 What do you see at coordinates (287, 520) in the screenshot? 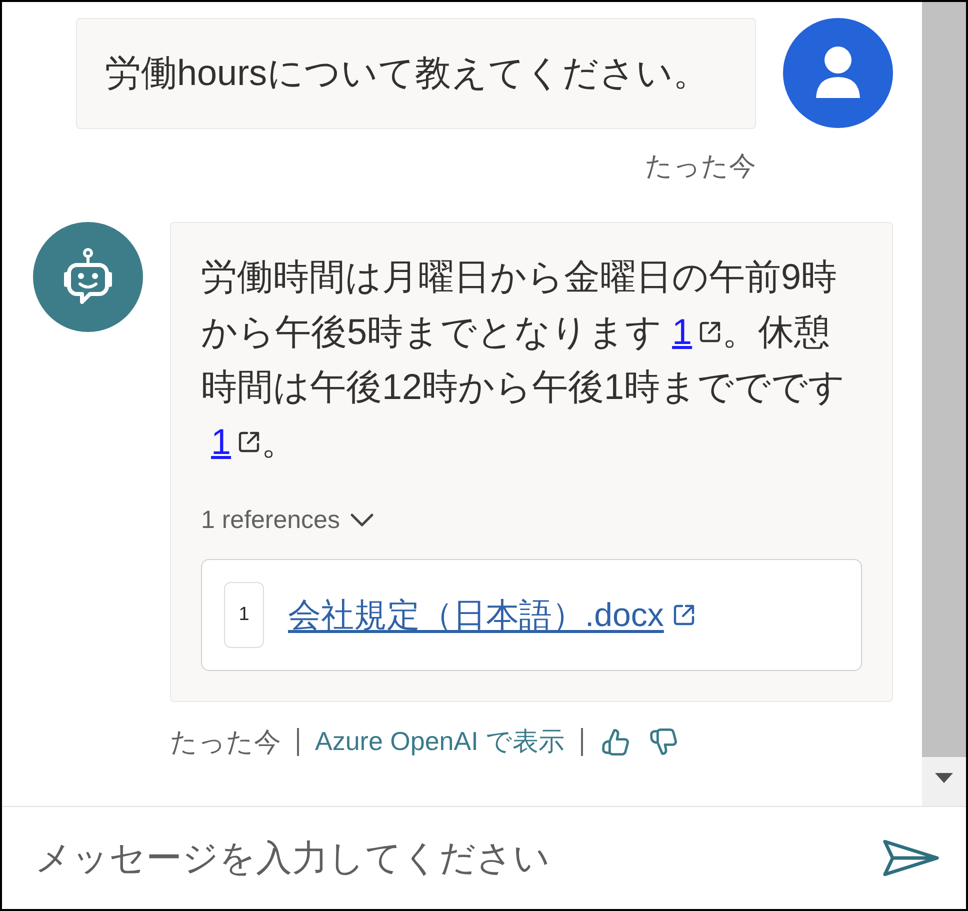
I see `references-toggle: 1 references` at bounding box center [287, 520].